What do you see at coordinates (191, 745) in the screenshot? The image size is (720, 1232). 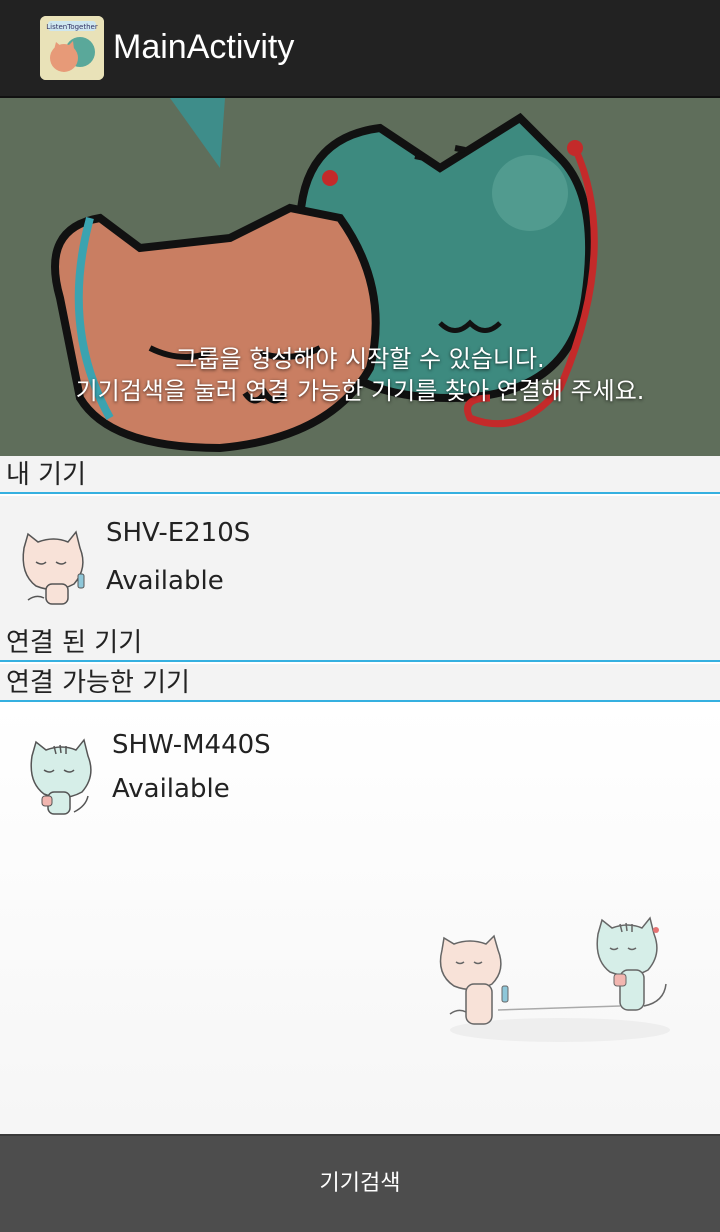 I see `available-device-name: SHW-M440S` at bounding box center [191, 745].